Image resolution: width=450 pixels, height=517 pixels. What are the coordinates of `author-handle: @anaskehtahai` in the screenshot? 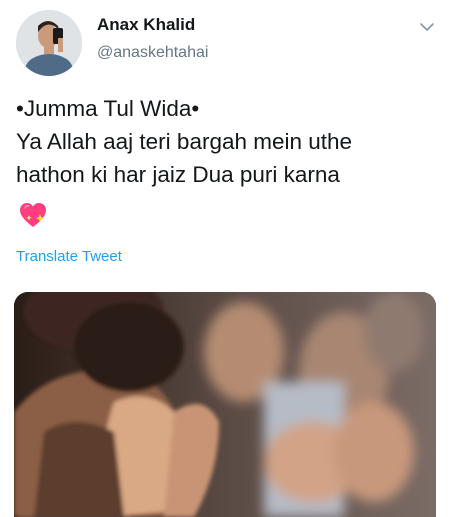 It's located at (152, 53).